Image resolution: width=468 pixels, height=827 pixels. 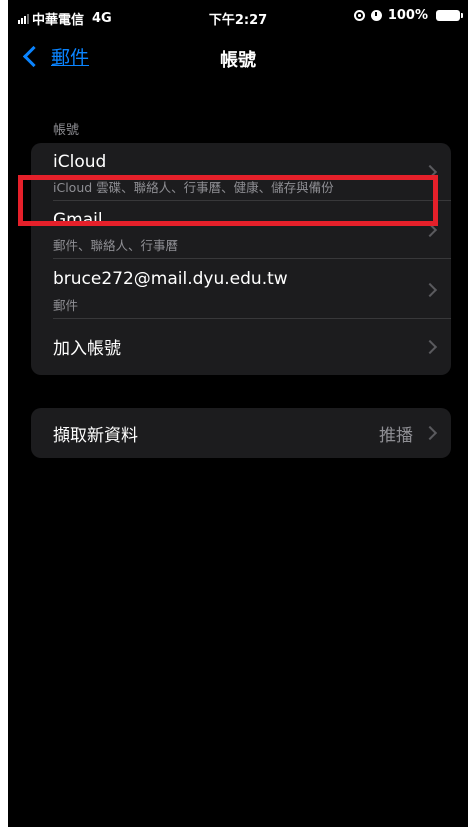 I want to click on account-row-gmail: Gmail 郵件、聯絡人、行事曆, so click(x=241, y=230).